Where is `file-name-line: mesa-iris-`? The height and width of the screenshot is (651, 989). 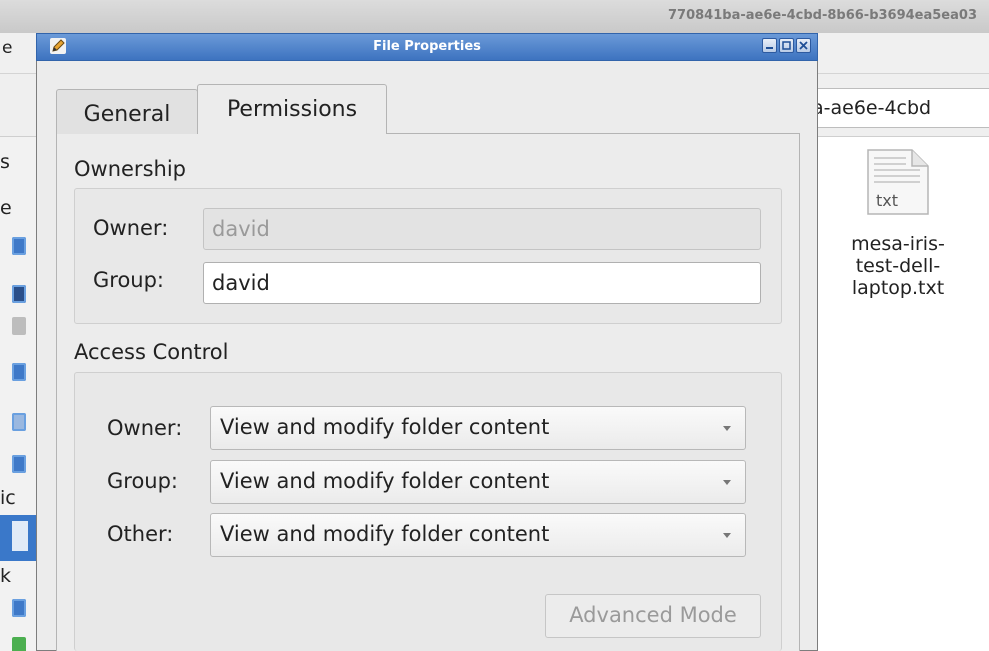
file-name-line: mesa-iris- is located at coordinates (898, 244).